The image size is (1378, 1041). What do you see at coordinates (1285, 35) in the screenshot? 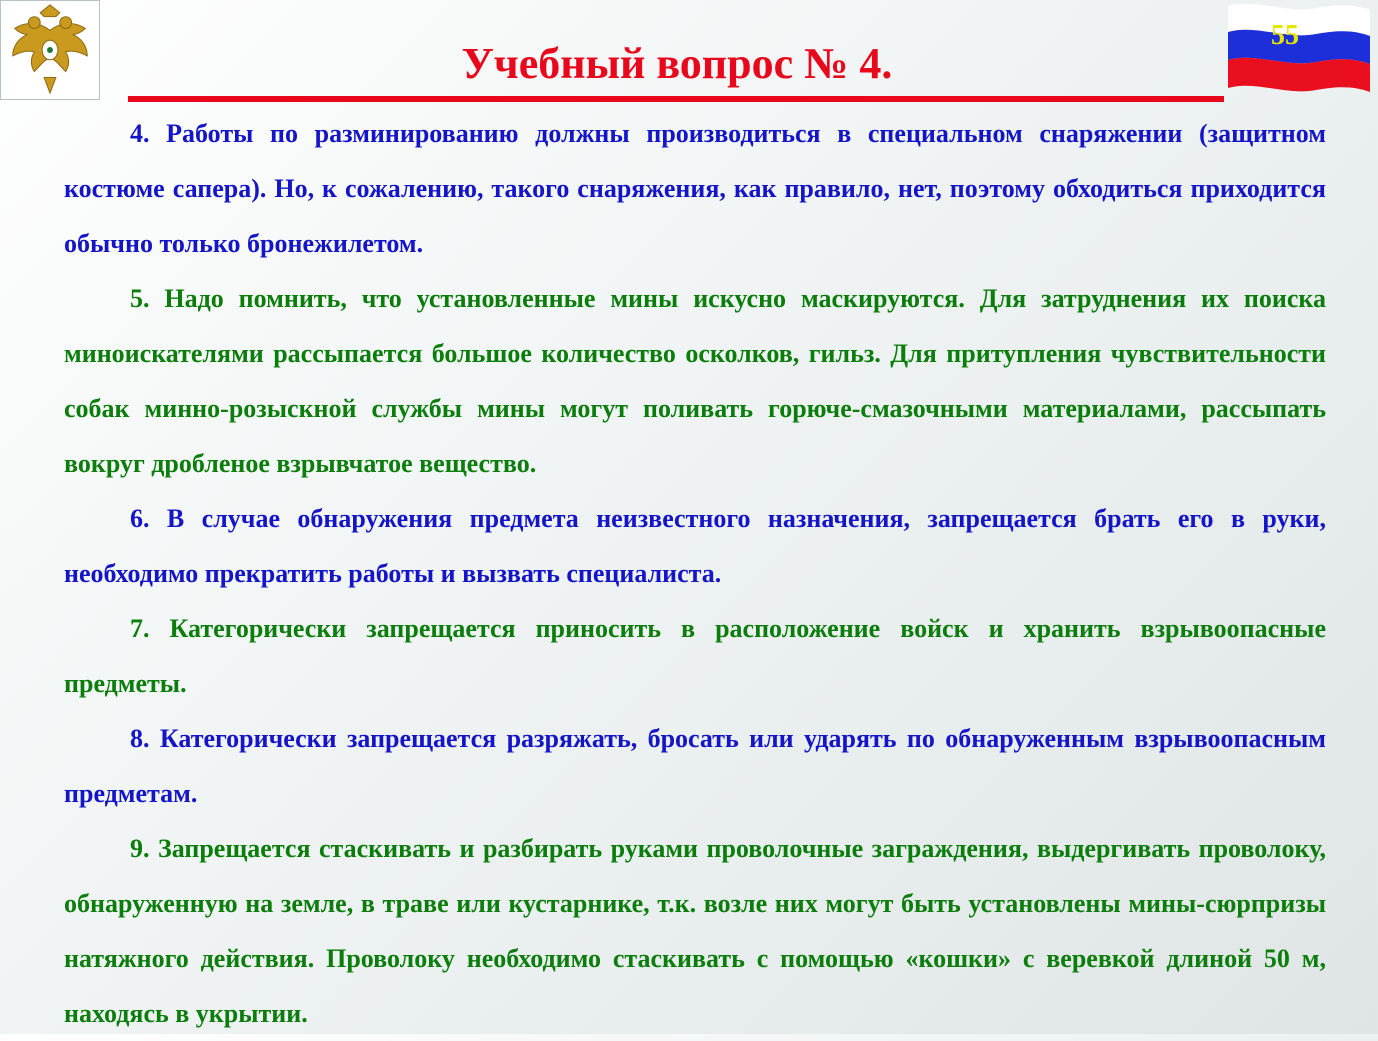
I see `slide-number: 55` at bounding box center [1285, 35].